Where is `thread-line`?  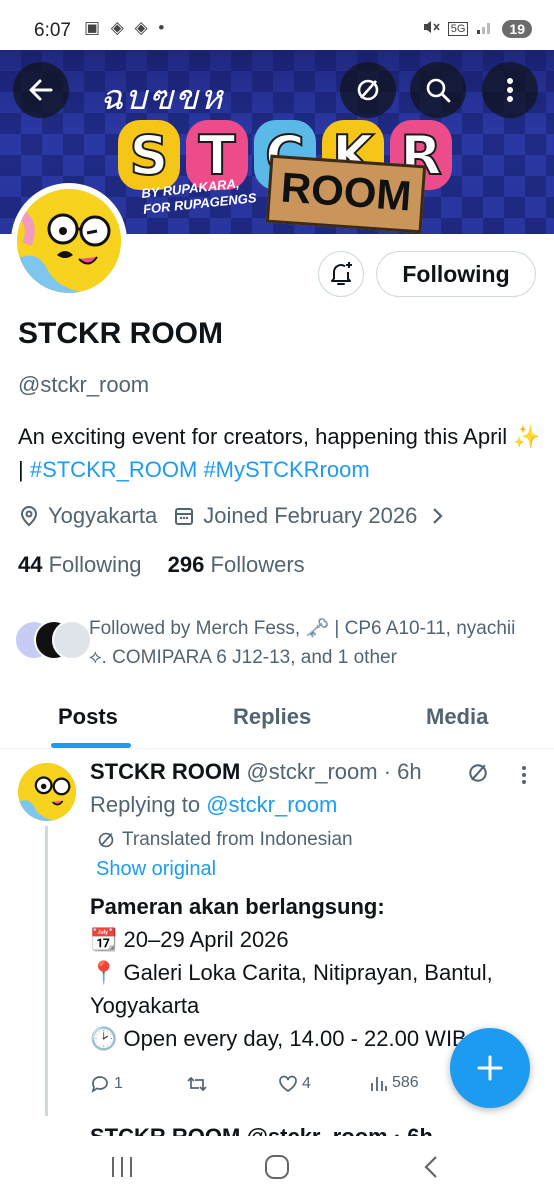 thread-line is located at coordinates (46, 971).